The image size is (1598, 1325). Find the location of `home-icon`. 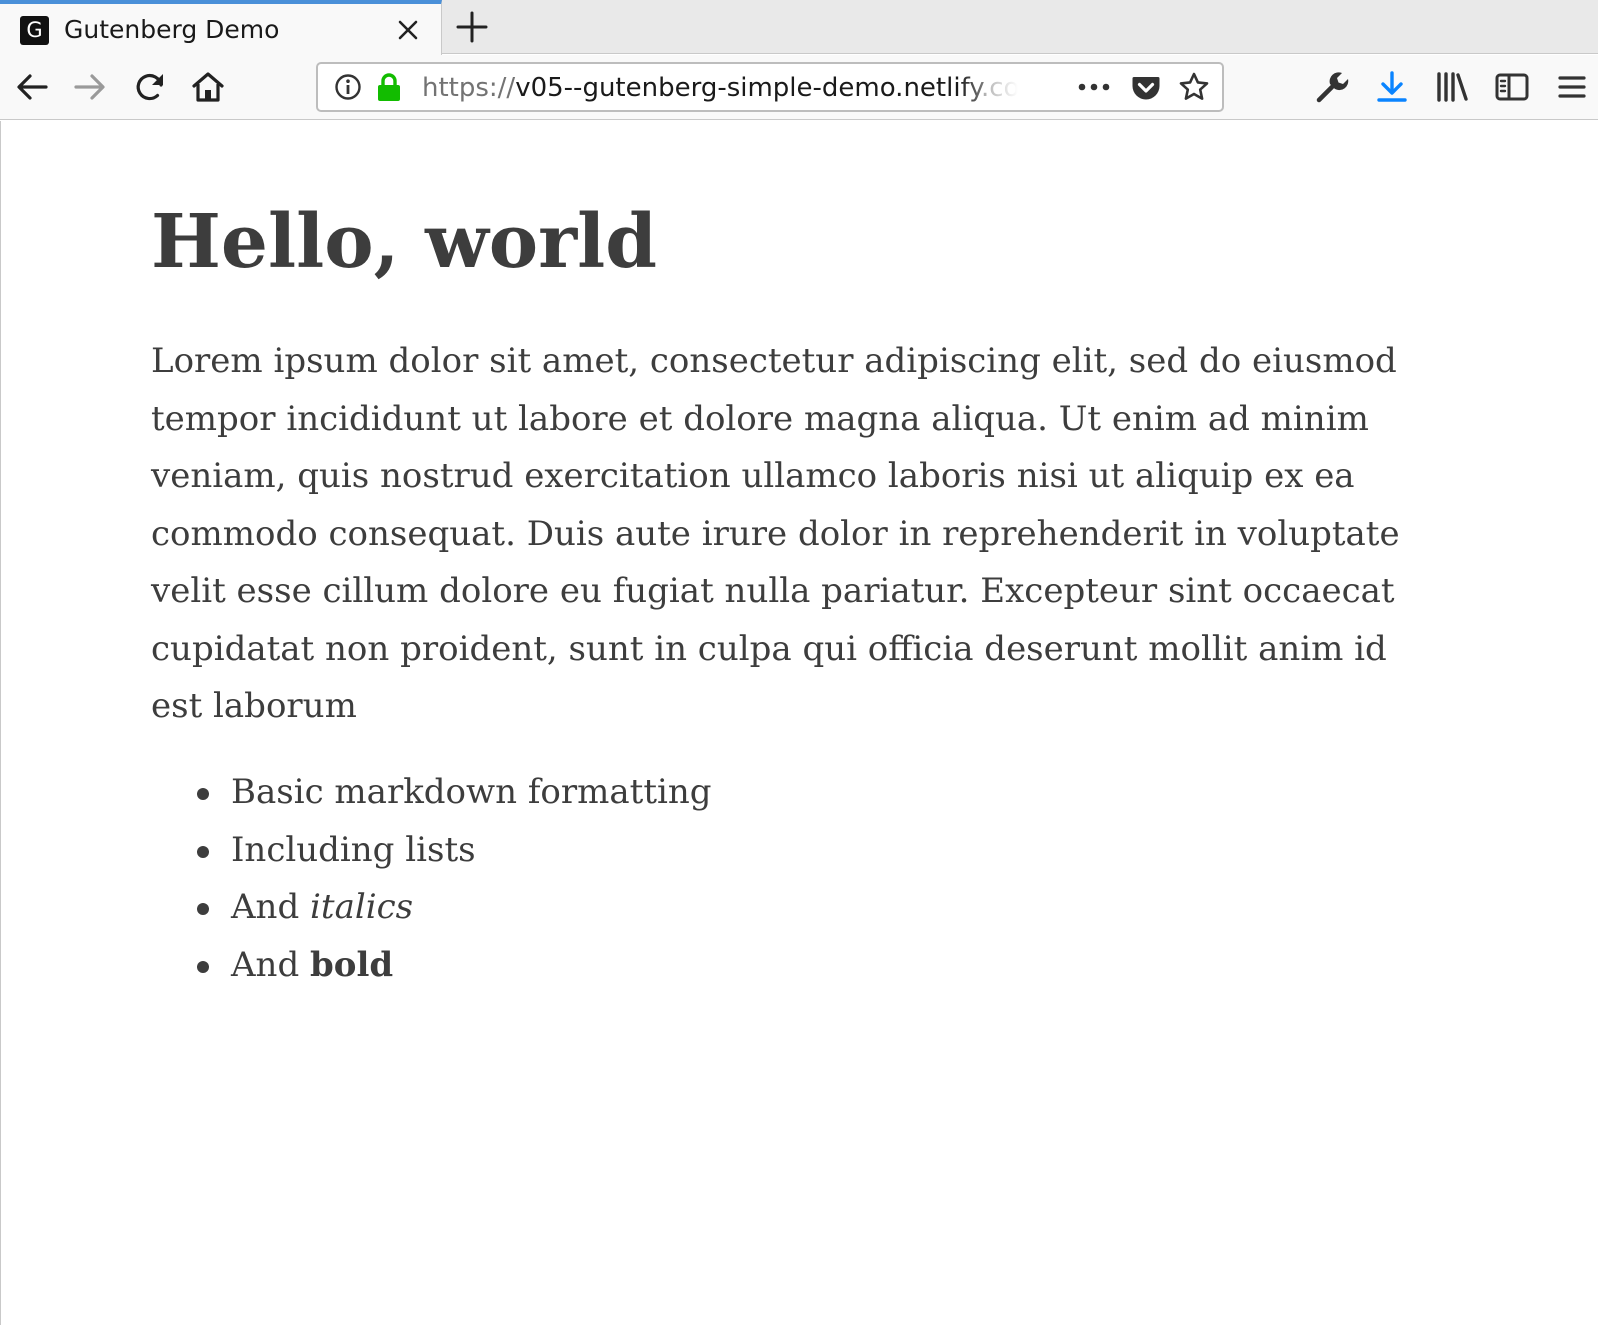

home-icon is located at coordinates (208, 87).